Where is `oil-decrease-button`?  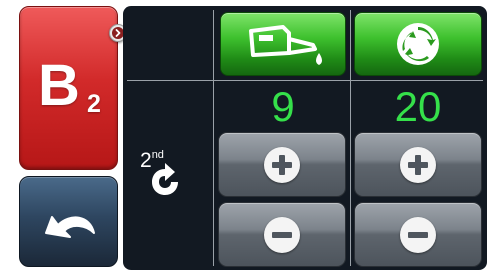
oil-decrease-button is located at coordinates (282, 234).